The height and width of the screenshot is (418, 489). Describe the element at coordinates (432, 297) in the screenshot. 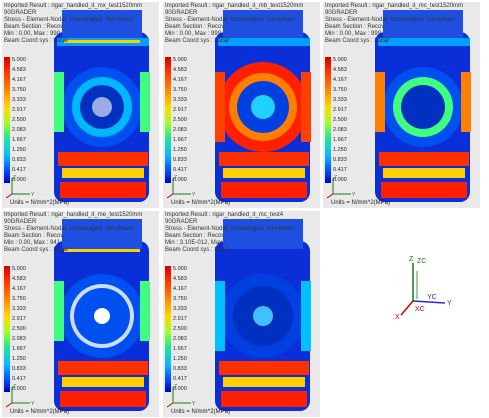

I see `axis-label-yc: YC` at that location.